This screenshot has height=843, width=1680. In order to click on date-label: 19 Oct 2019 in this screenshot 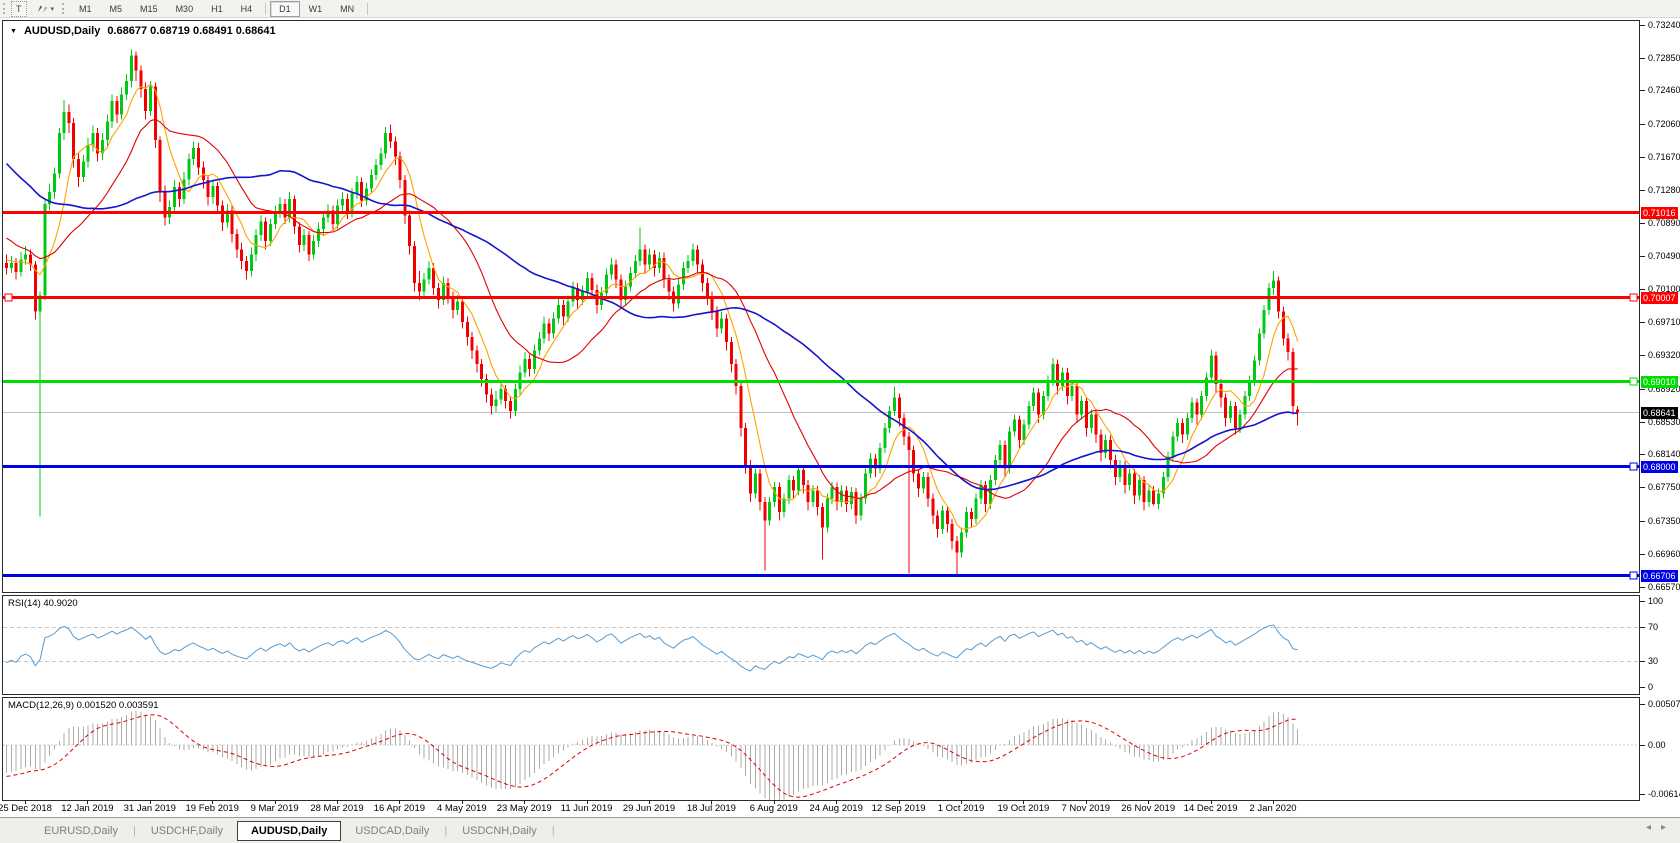, I will do `click(1023, 808)`.